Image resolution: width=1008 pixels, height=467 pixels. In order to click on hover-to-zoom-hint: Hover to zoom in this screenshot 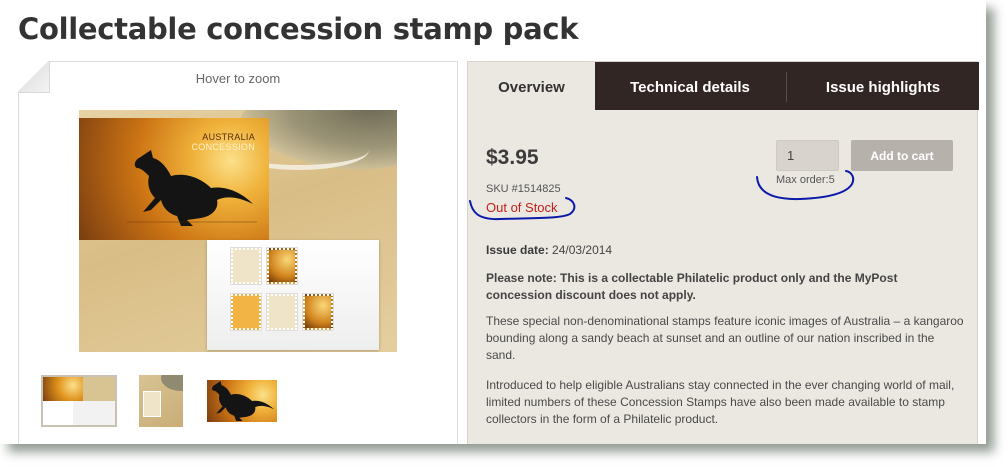, I will do `click(238, 78)`.